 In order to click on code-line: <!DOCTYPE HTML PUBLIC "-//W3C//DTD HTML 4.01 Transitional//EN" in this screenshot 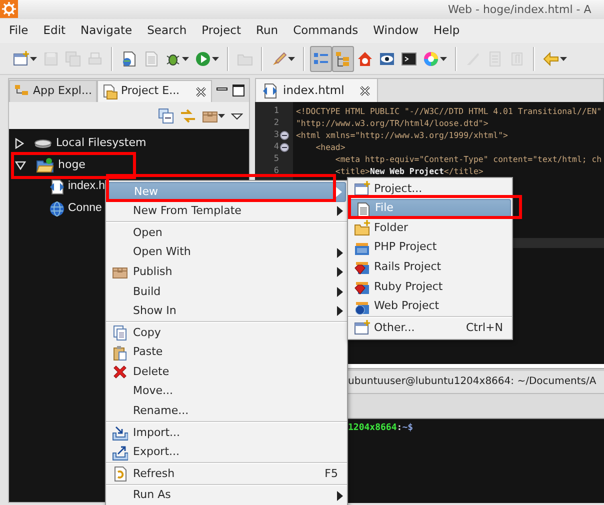, I will do `click(449, 111)`.